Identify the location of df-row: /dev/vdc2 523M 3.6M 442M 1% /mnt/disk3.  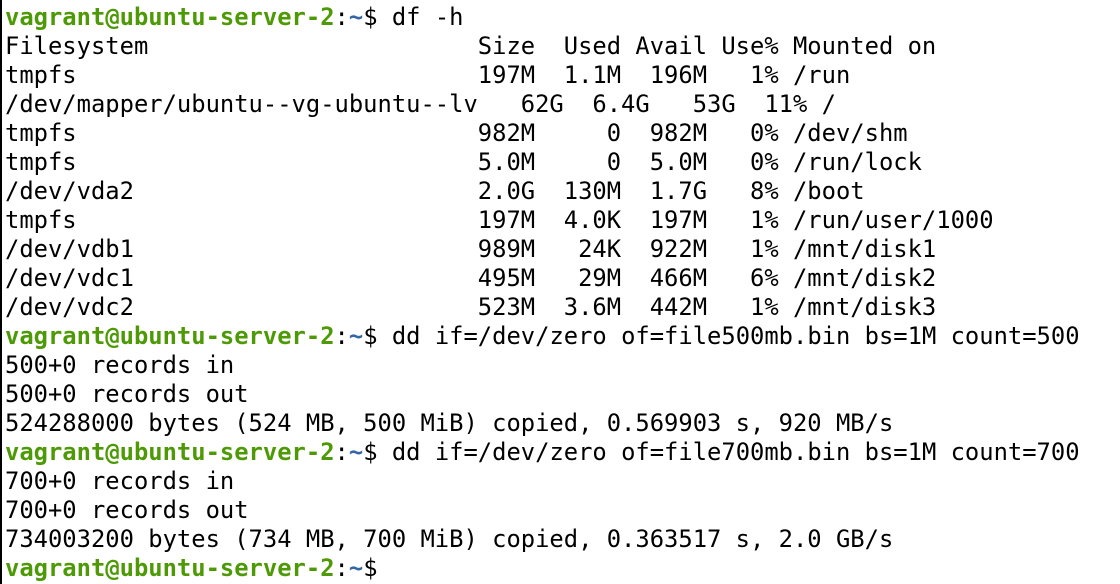
(471, 307).